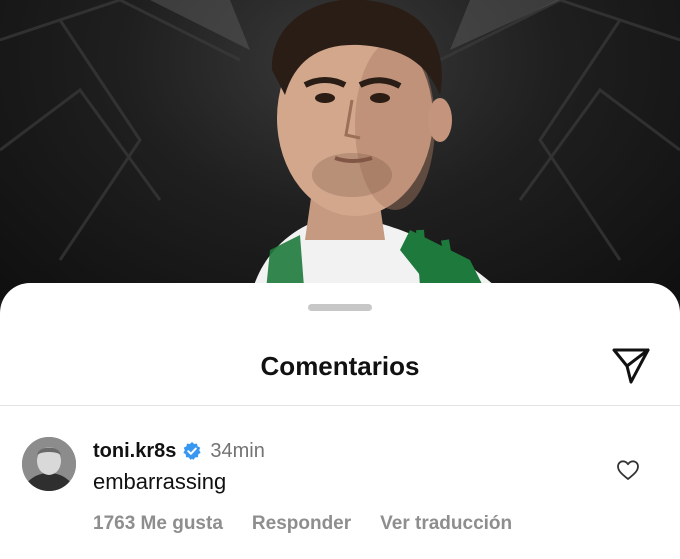 The width and height of the screenshot is (680, 559). I want to click on verified-badge-icon, so click(192, 451).